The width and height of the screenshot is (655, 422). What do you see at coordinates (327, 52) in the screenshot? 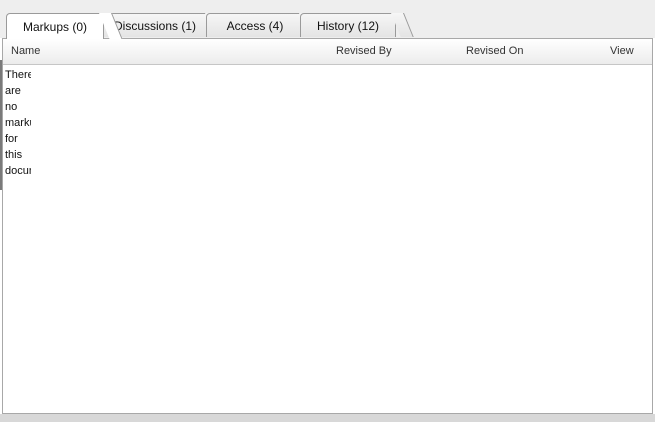
I see `table-header: Name Revised By Revised On View` at bounding box center [327, 52].